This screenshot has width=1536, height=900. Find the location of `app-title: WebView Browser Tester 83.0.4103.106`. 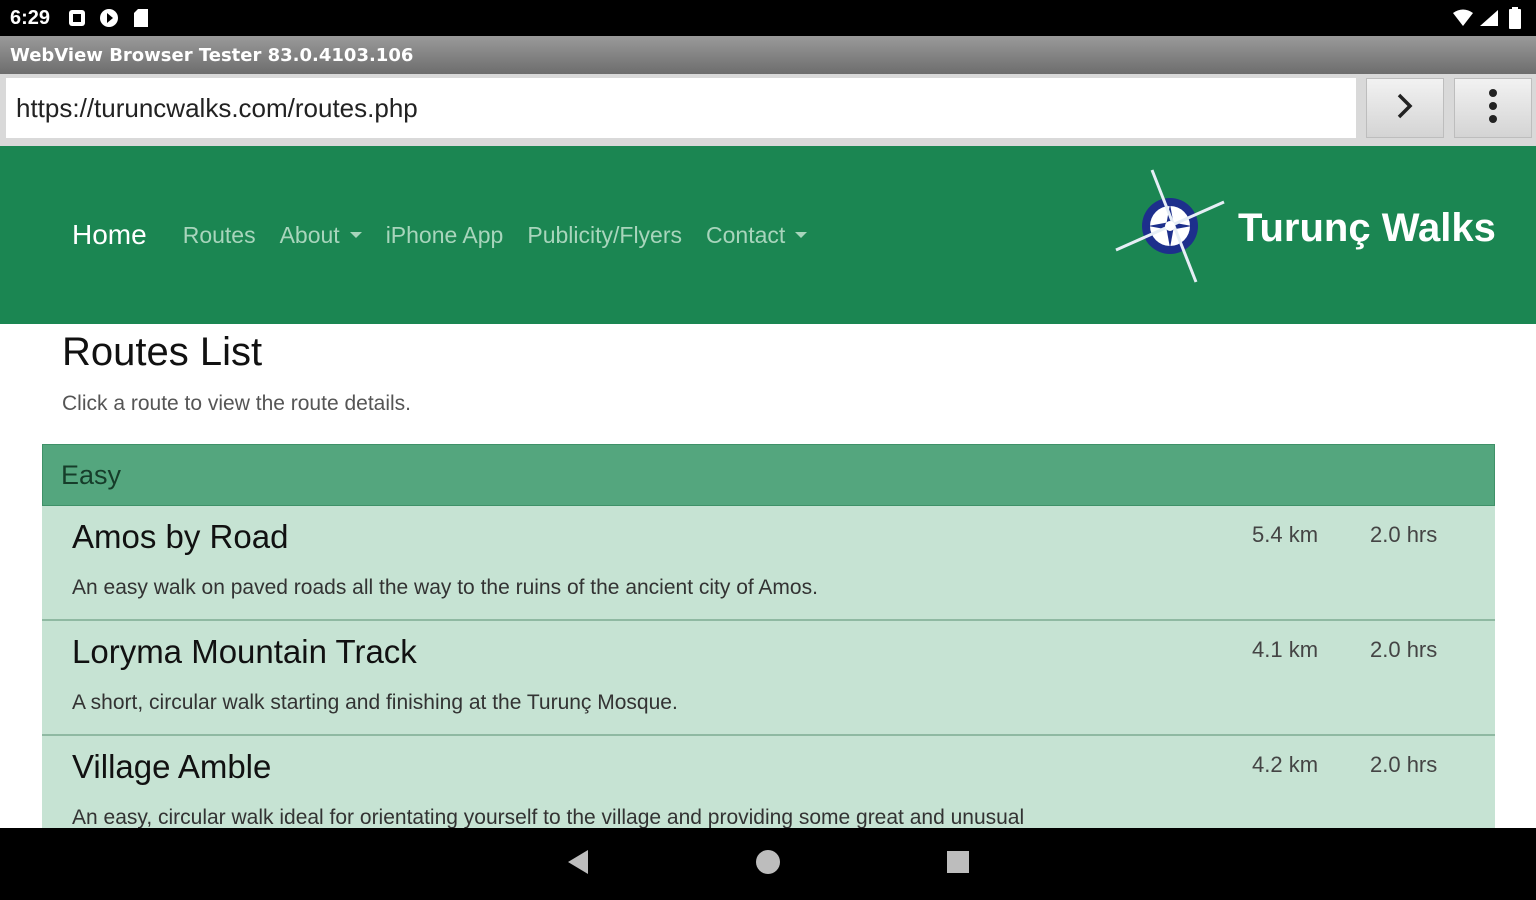

app-title: WebView Browser Tester 83.0.4103.106 is located at coordinates (212, 55).